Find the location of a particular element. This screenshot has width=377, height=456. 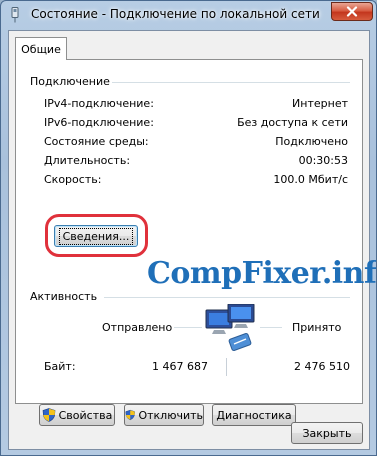

tab-general-label: Общие is located at coordinates (41, 49).